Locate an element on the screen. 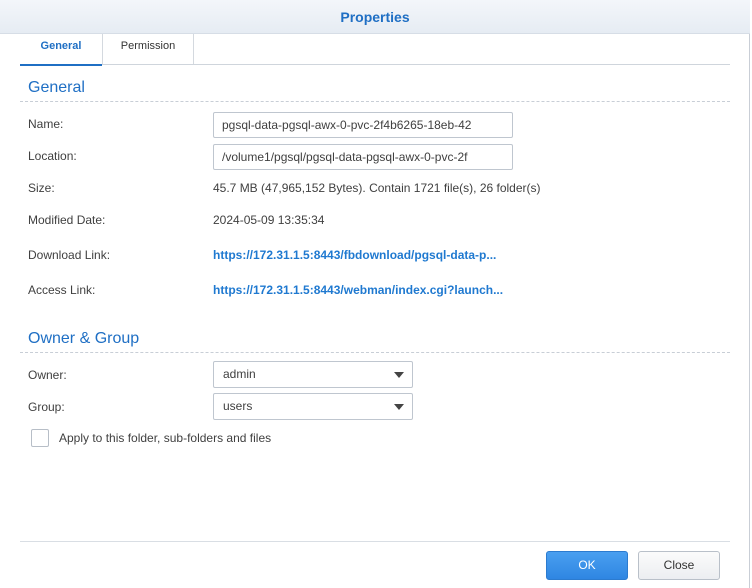 The height and width of the screenshot is (588, 752). access-link-label: Access Link: is located at coordinates (62, 290).